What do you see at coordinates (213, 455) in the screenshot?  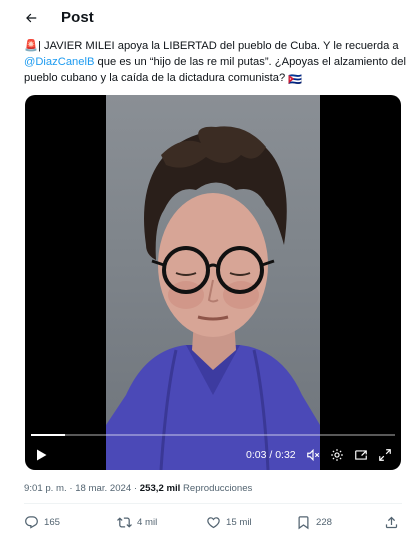 I see `video-controls: 0:03 / 0:32` at bounding box center [213, 455].